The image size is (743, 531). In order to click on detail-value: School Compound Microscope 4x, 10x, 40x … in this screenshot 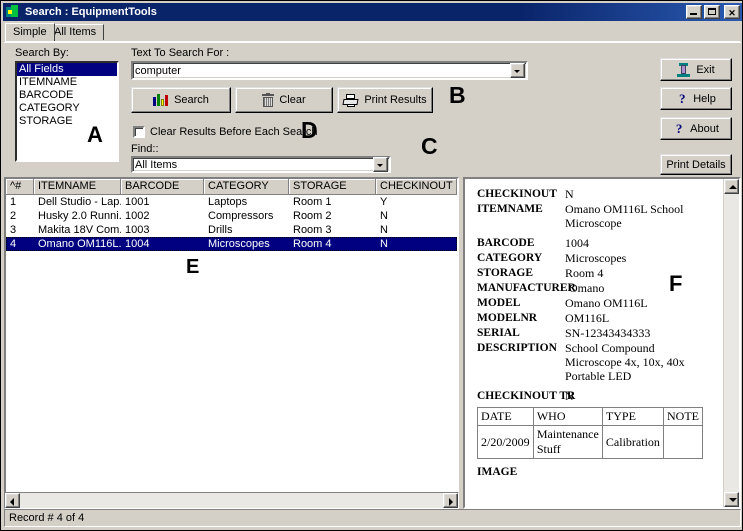, I will do `click(625, 362)`.